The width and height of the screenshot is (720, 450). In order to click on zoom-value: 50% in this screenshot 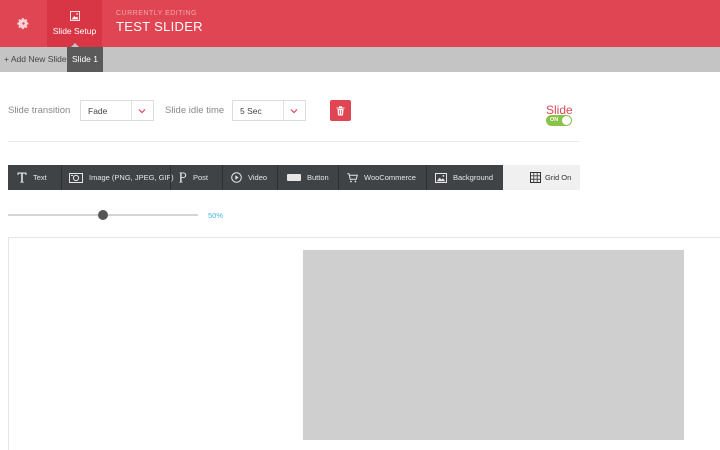, I will do `click(216, 215)`.